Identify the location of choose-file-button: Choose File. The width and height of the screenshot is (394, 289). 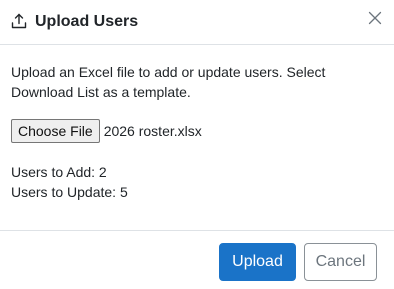
(55, 131).